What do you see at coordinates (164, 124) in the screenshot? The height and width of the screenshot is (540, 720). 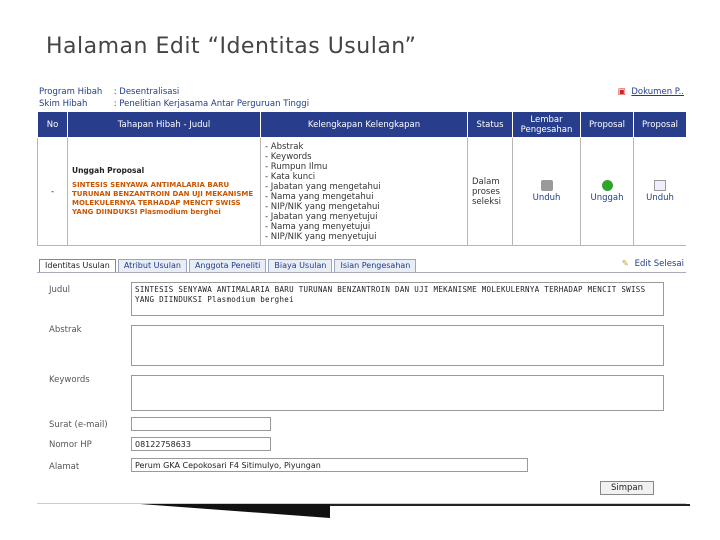 I see `col-tahapan: Tahapan Hibah - Judul` at bounding box center [164, 124].